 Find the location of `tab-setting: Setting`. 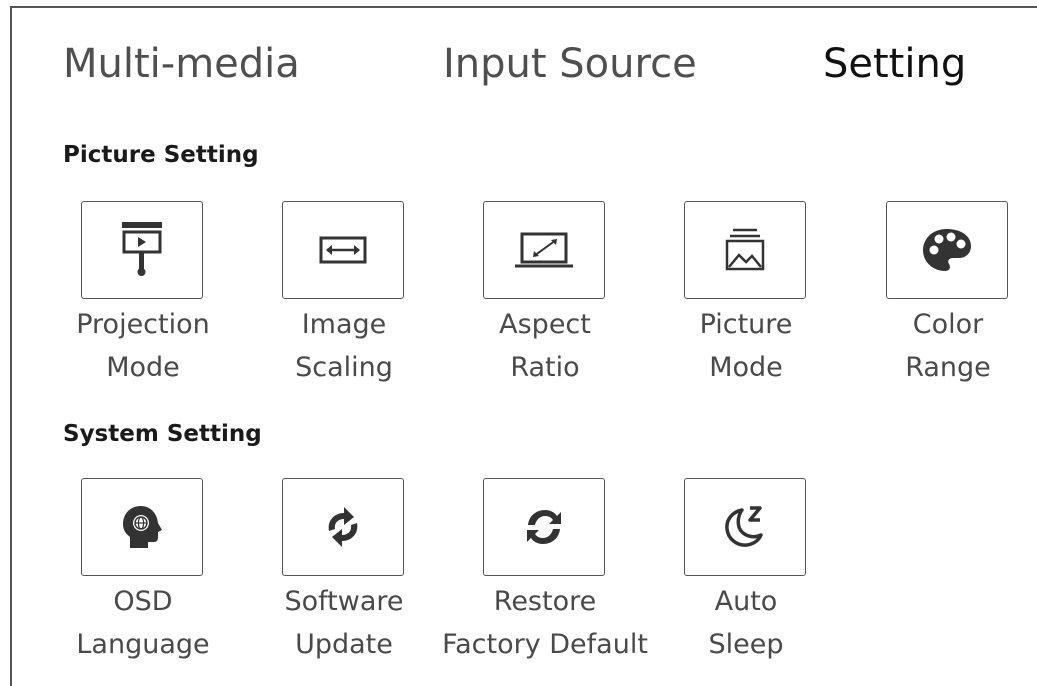

tab-setting: Setting is located at coordinates (894, 64).